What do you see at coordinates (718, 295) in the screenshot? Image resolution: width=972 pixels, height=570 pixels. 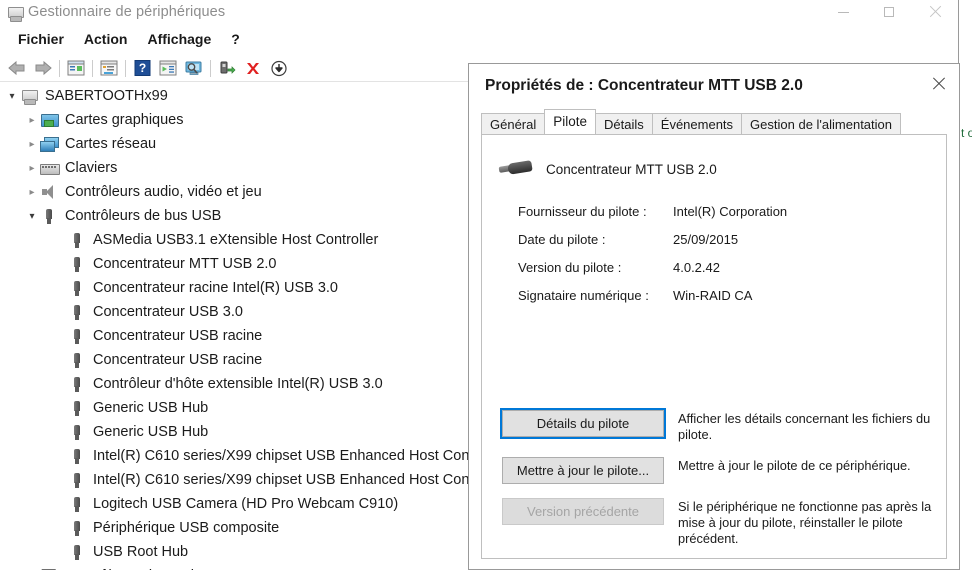 I see `info-row-signer: Signataire numérique : Win-RAID CA` at bounding box center [718, 295].